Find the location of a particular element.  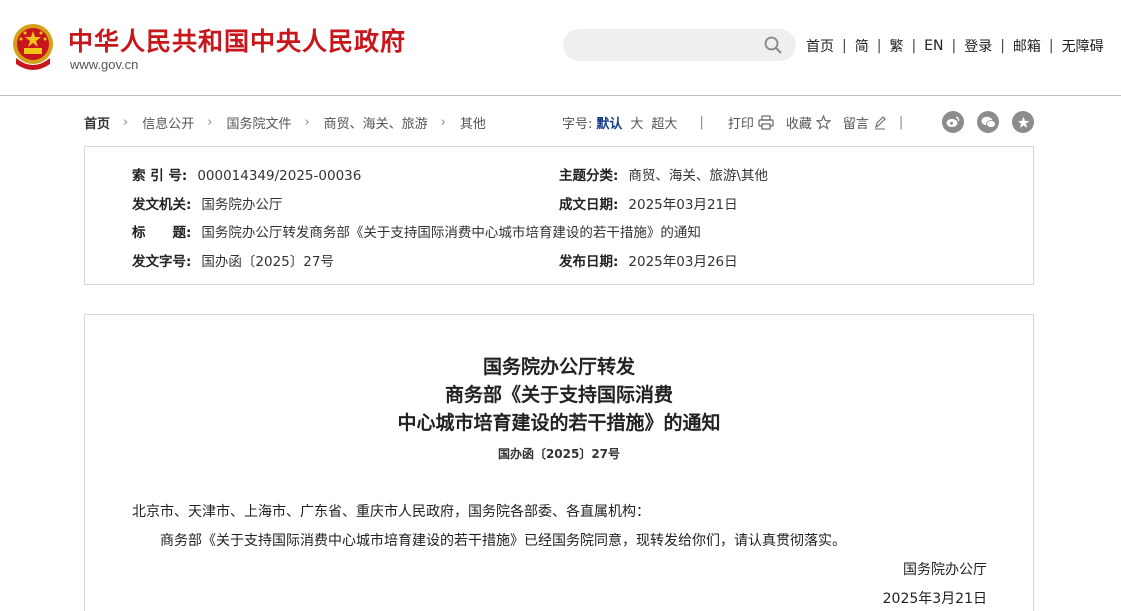

star-outline-icon is located at coordinates (823, 122).